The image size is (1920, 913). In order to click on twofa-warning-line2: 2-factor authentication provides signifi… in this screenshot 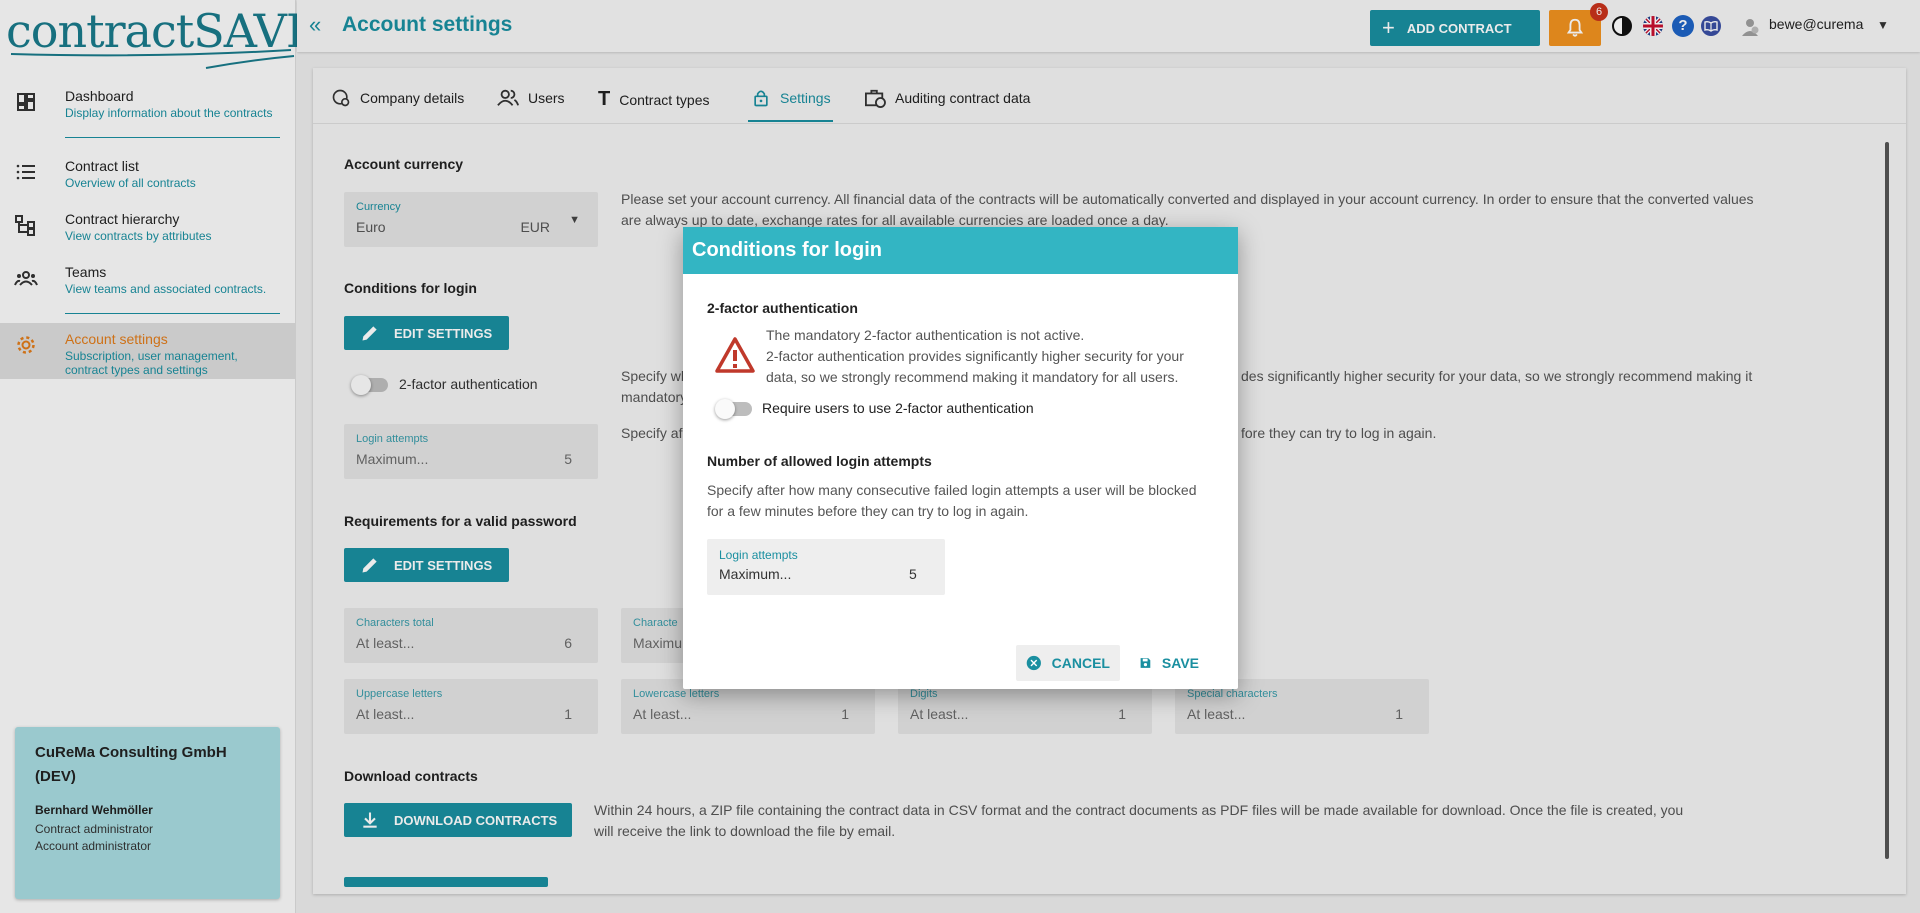, I will do `click(975, 366)`.